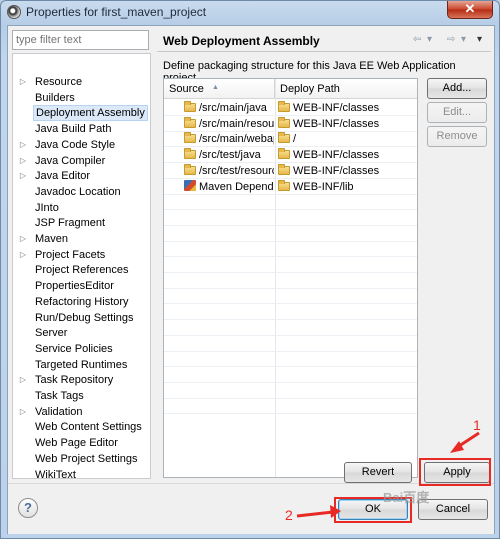 The image size is (500, 539). I want to click on tree-item: Run/Debug Settings, so click(81, 318).